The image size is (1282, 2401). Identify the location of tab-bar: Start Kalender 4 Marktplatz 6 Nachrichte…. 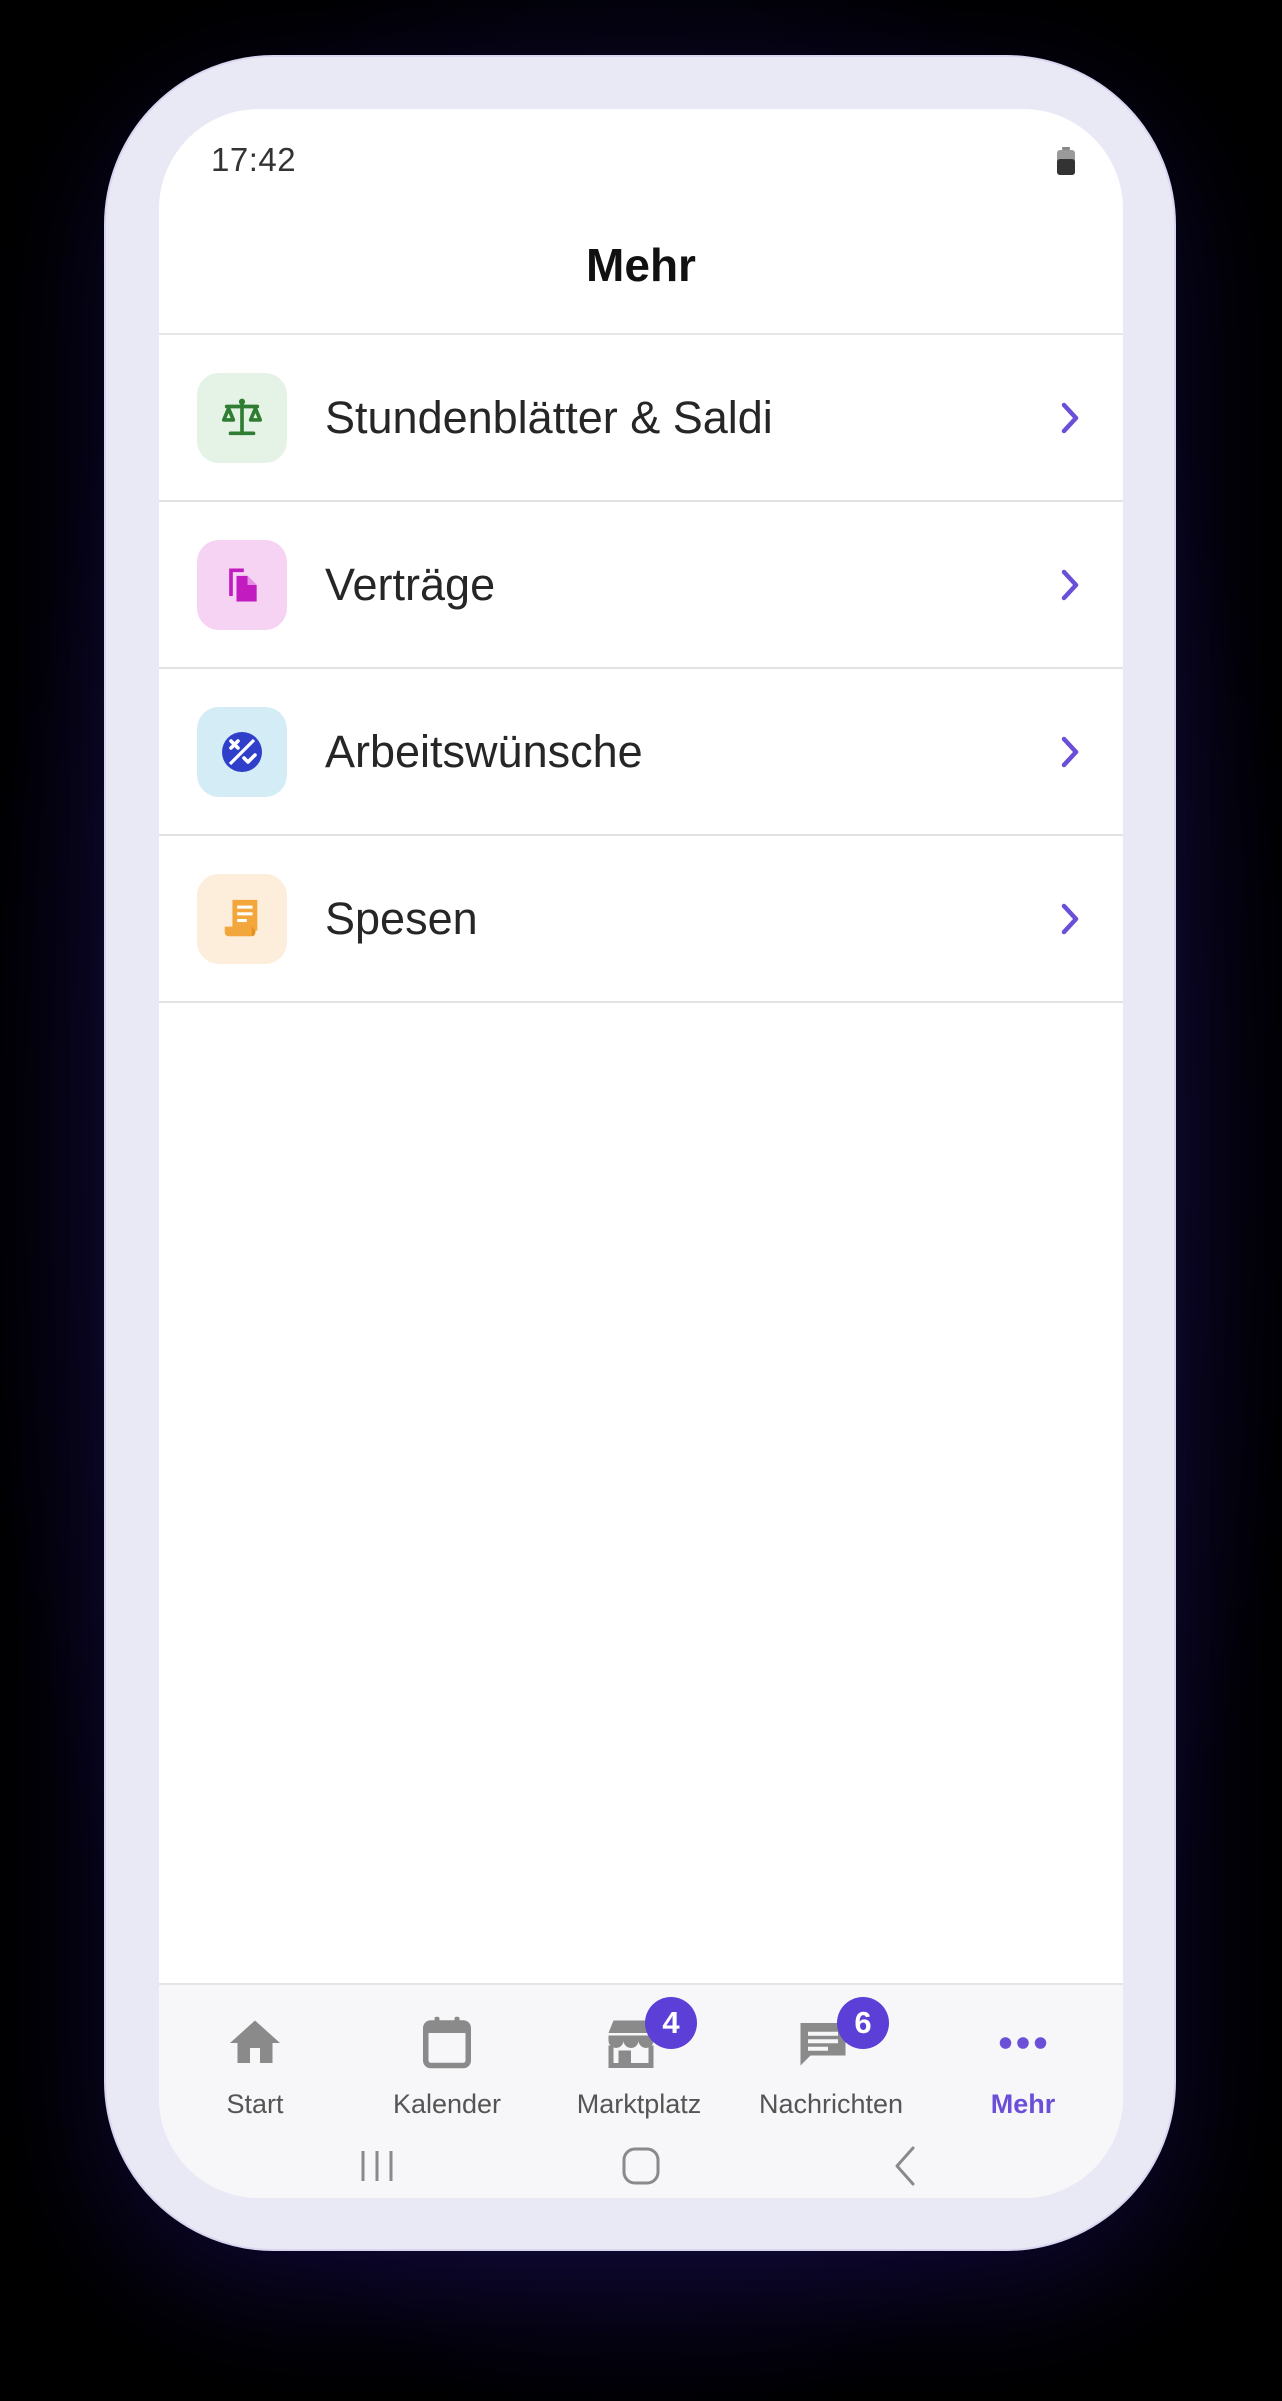
(641, 2060).